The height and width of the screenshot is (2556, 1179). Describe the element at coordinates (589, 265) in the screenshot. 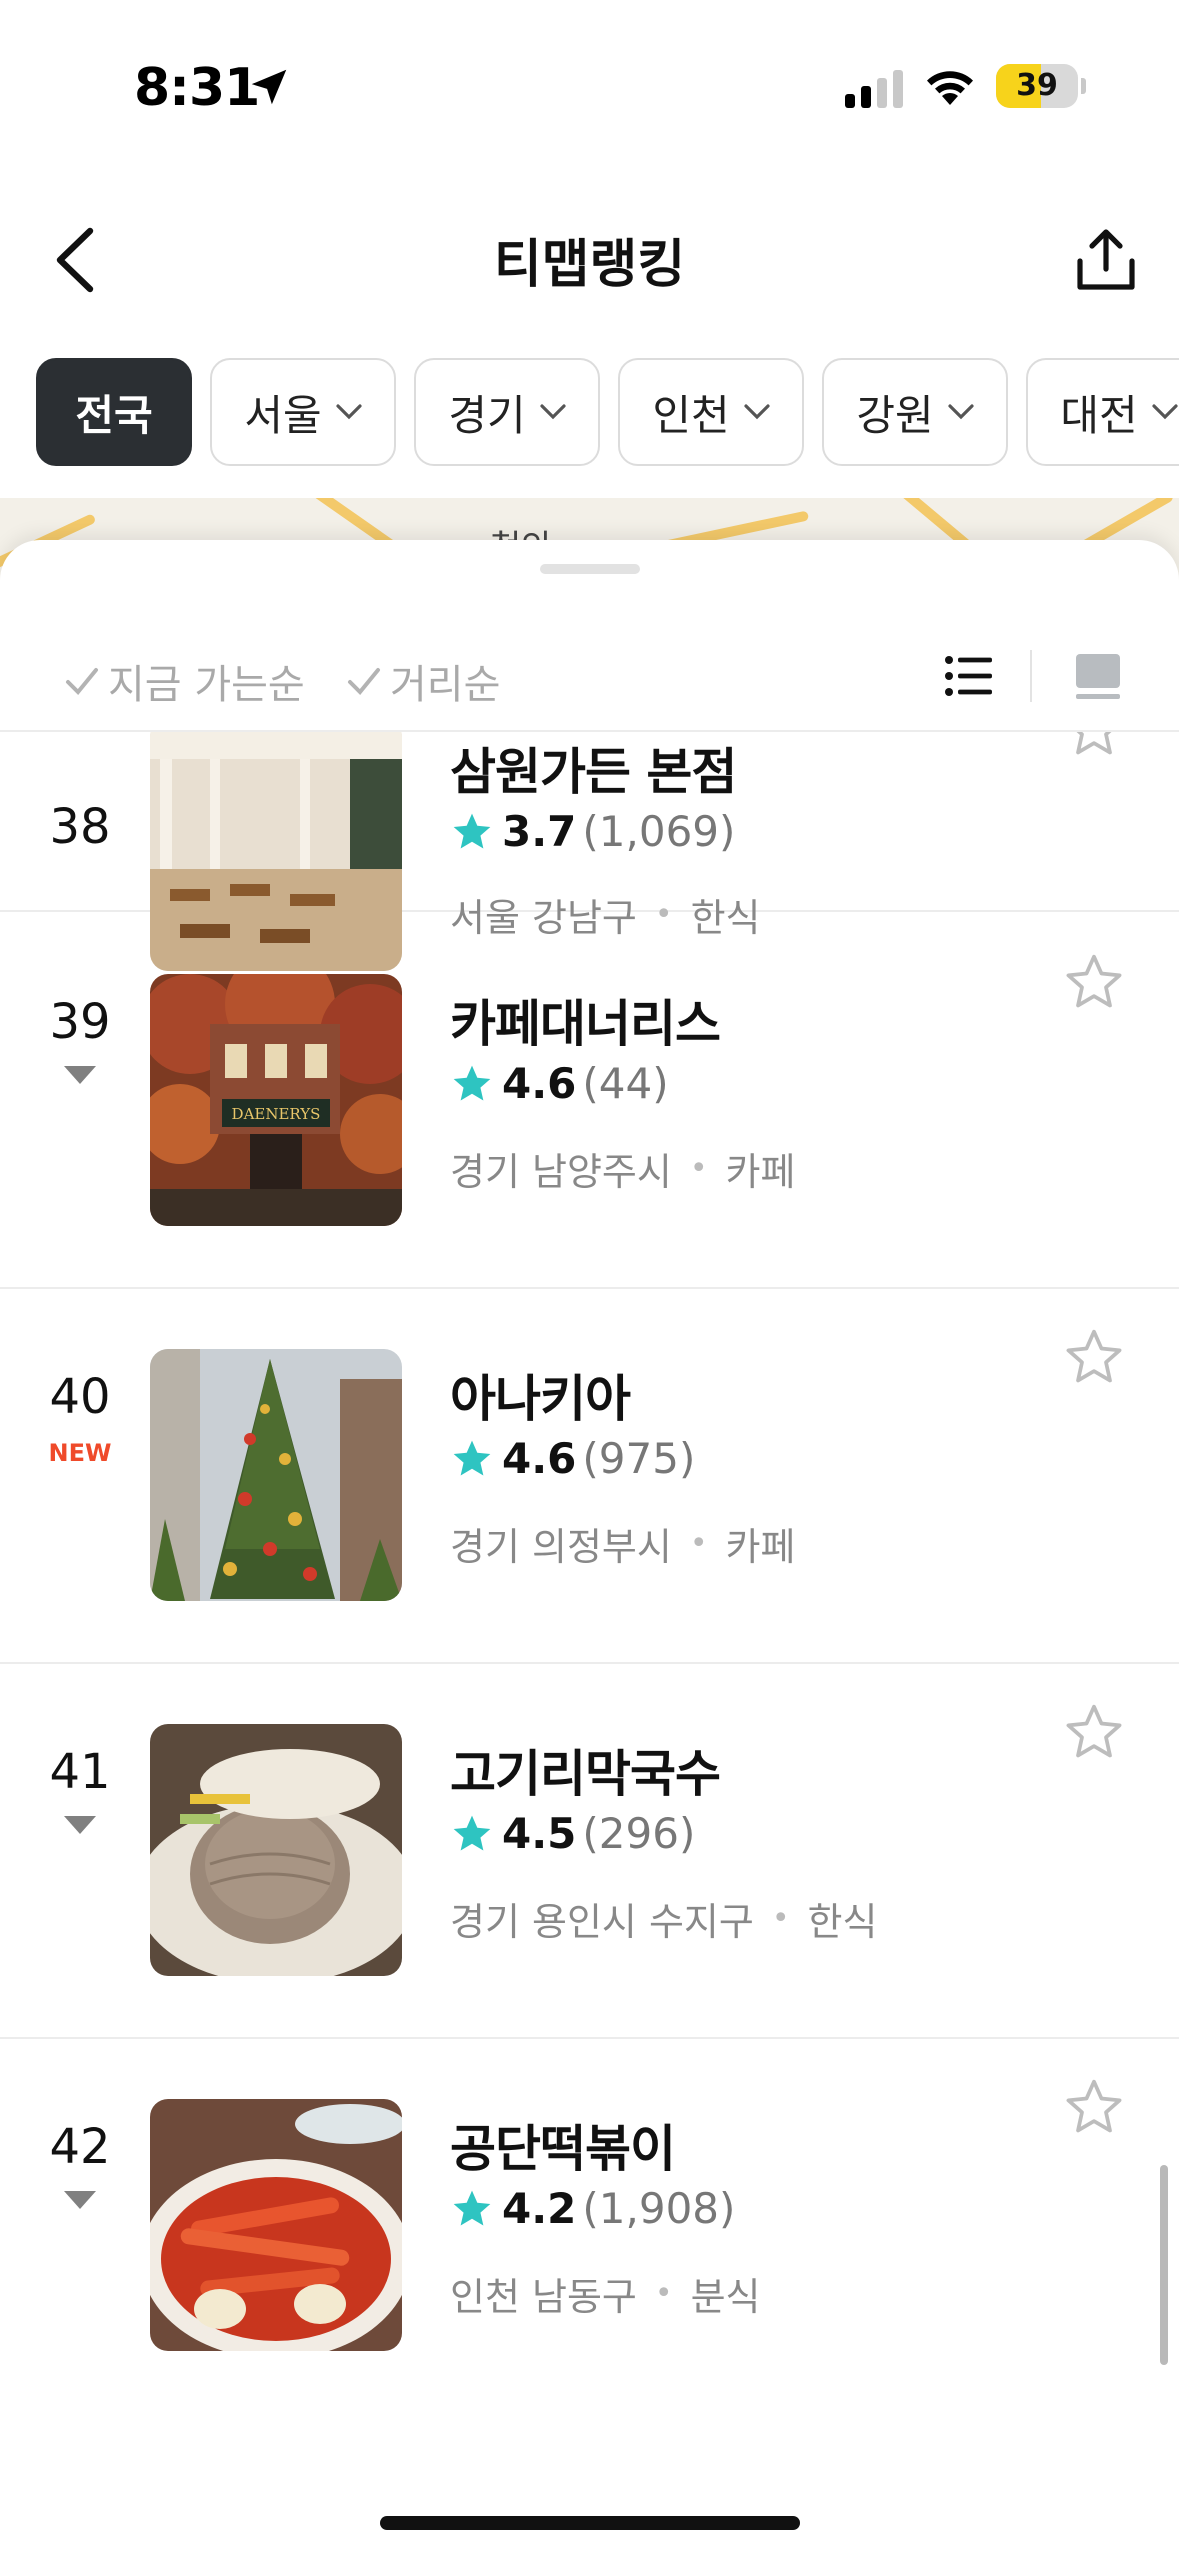

I see `page-title: 티맵랭킹` at that location.